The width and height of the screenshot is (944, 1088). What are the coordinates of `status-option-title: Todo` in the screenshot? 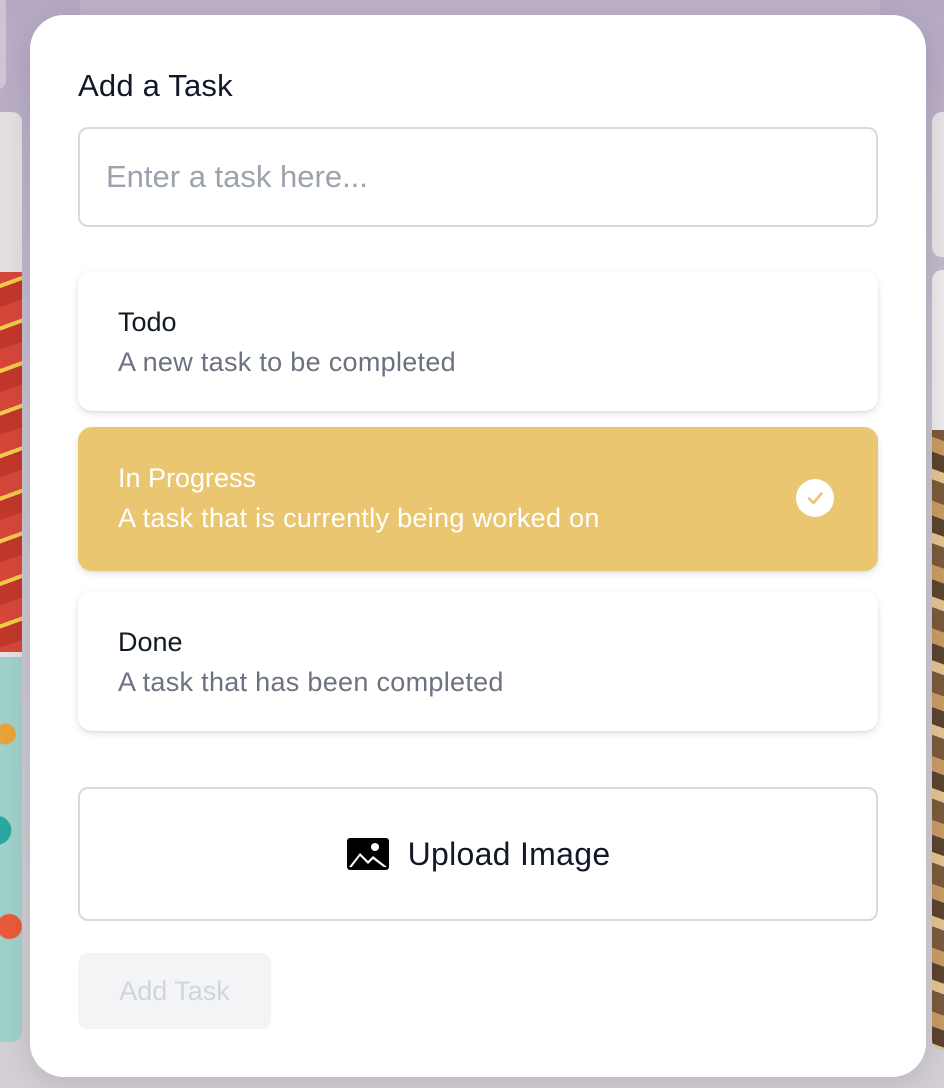 It's located at (147, 322).